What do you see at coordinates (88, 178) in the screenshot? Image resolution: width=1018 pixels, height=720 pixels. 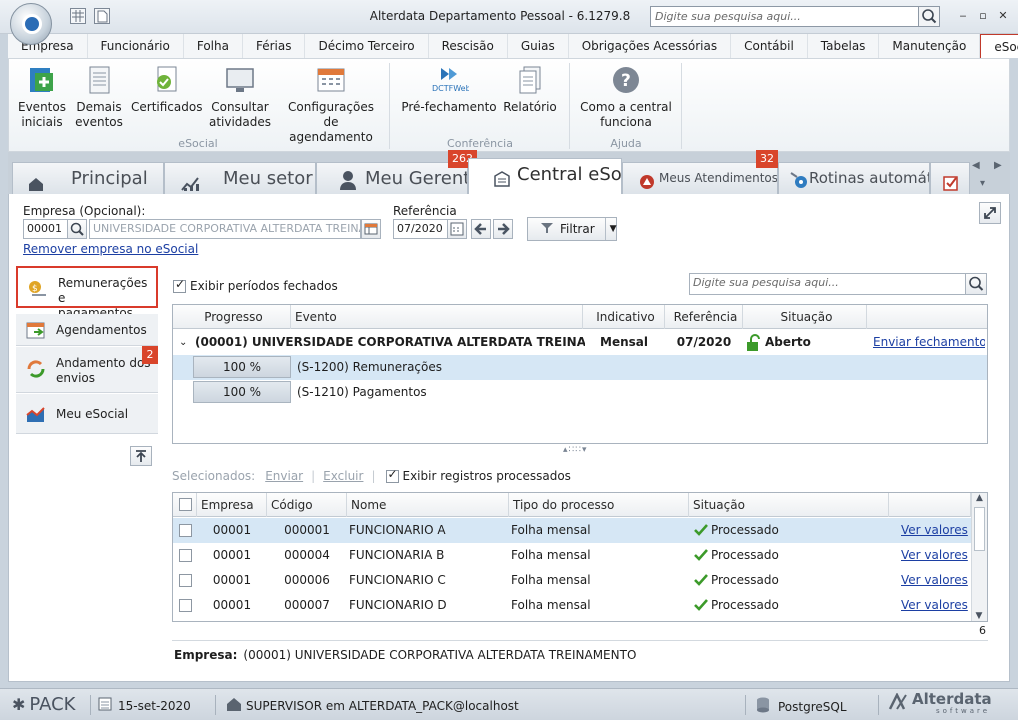 I see `tab-principal: Principal` at bounding box center [88, 178].